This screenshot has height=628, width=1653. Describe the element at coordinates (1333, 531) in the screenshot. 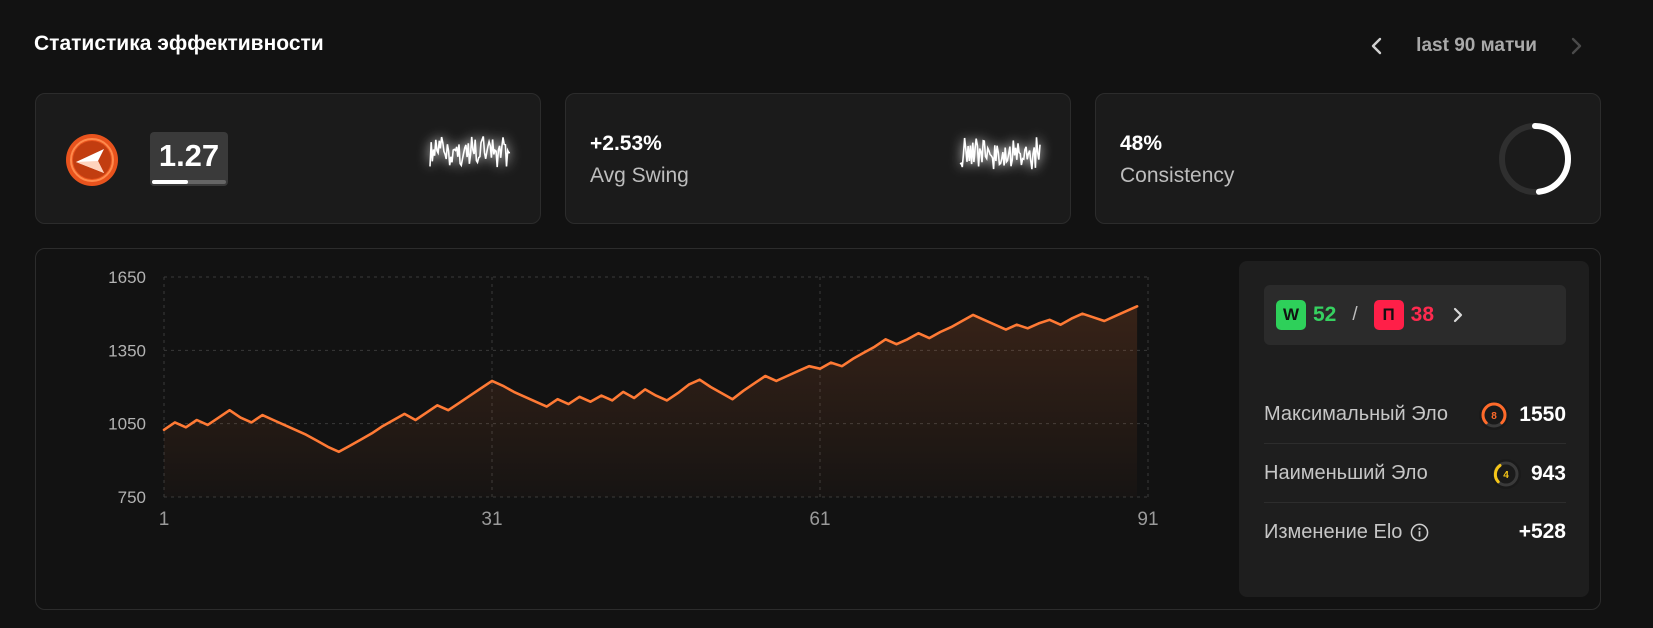

I see `elo-change-label: Изменение Elo` at that location.